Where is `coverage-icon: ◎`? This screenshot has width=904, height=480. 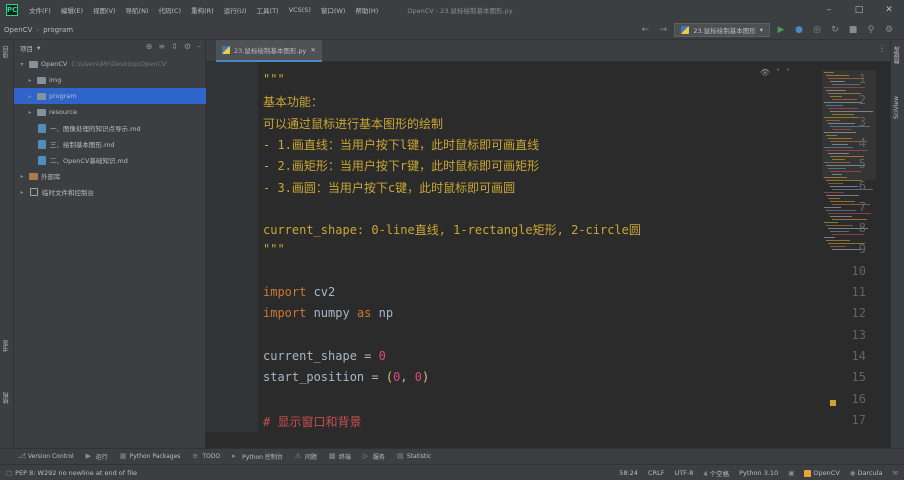 coverage-icon: ◎ is located at coordinates (817, 30).